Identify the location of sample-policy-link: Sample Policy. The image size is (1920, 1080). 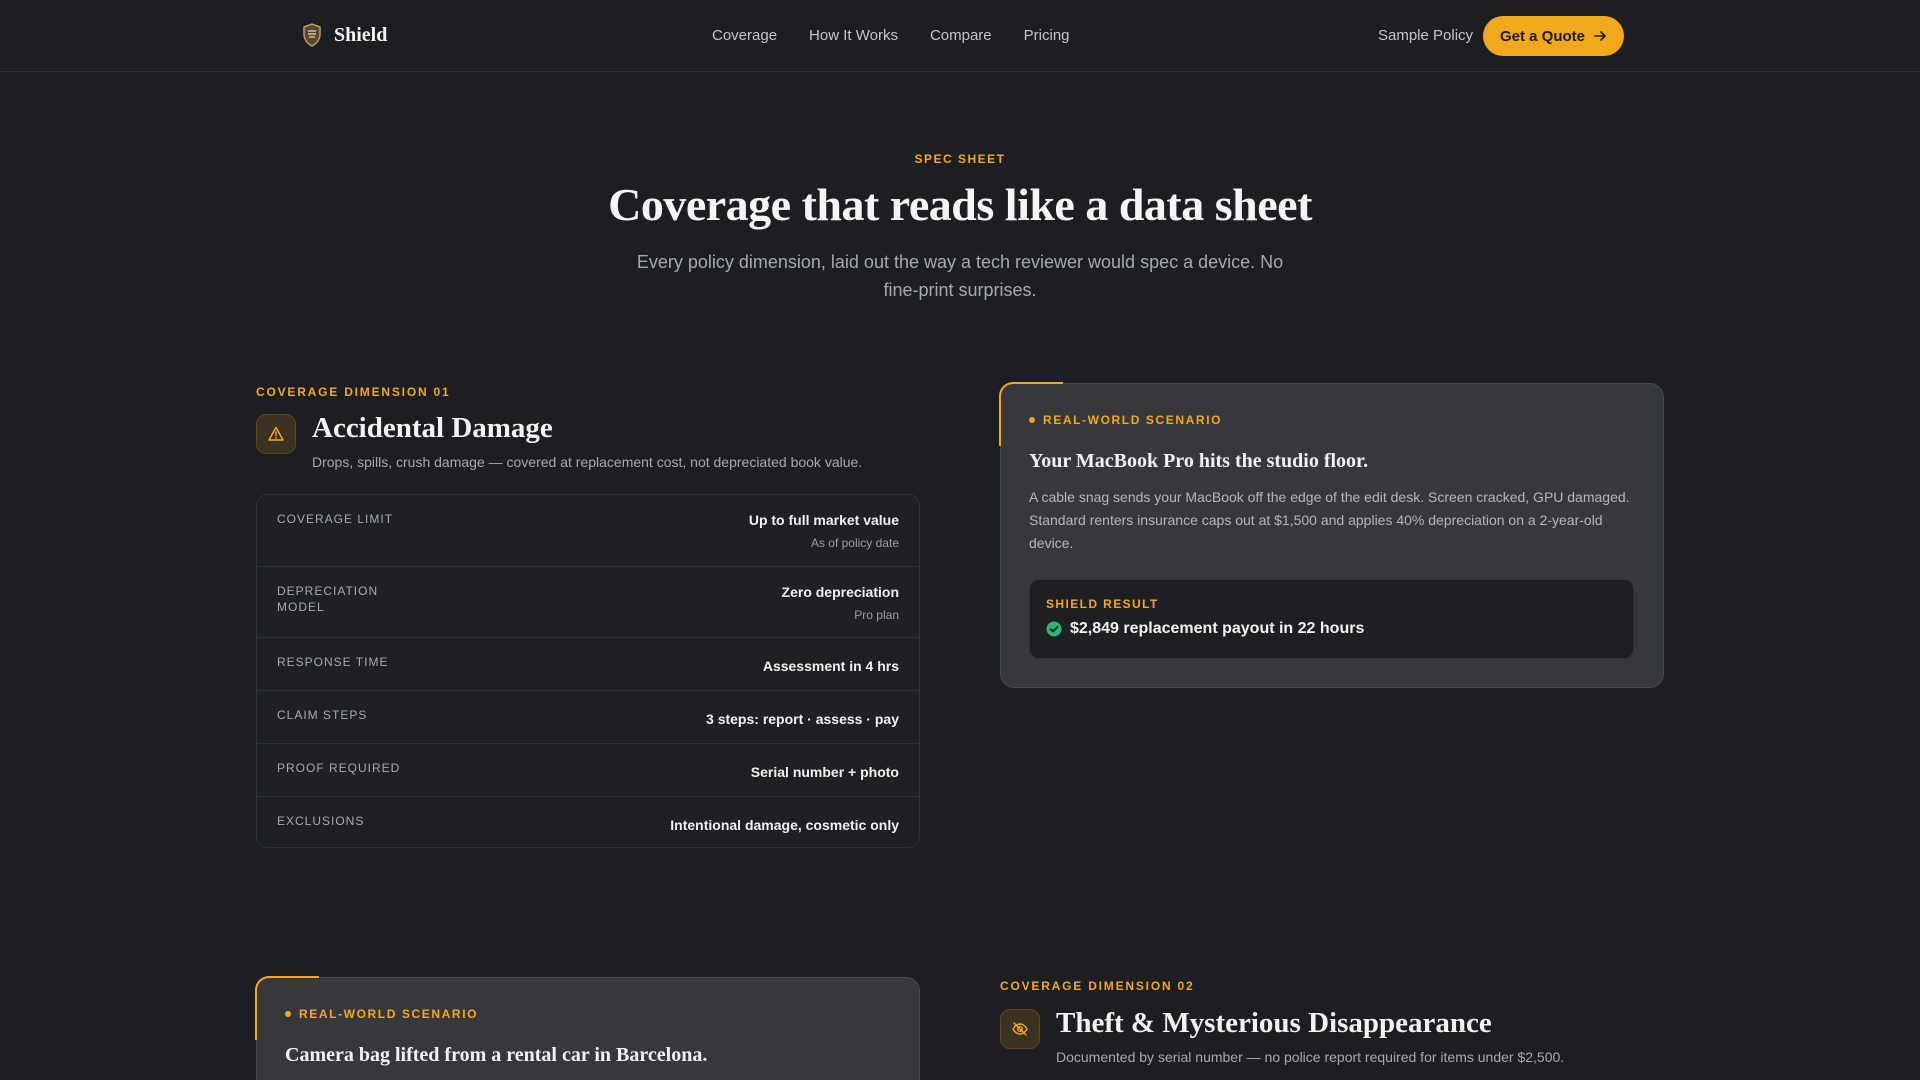
(1425, 35).